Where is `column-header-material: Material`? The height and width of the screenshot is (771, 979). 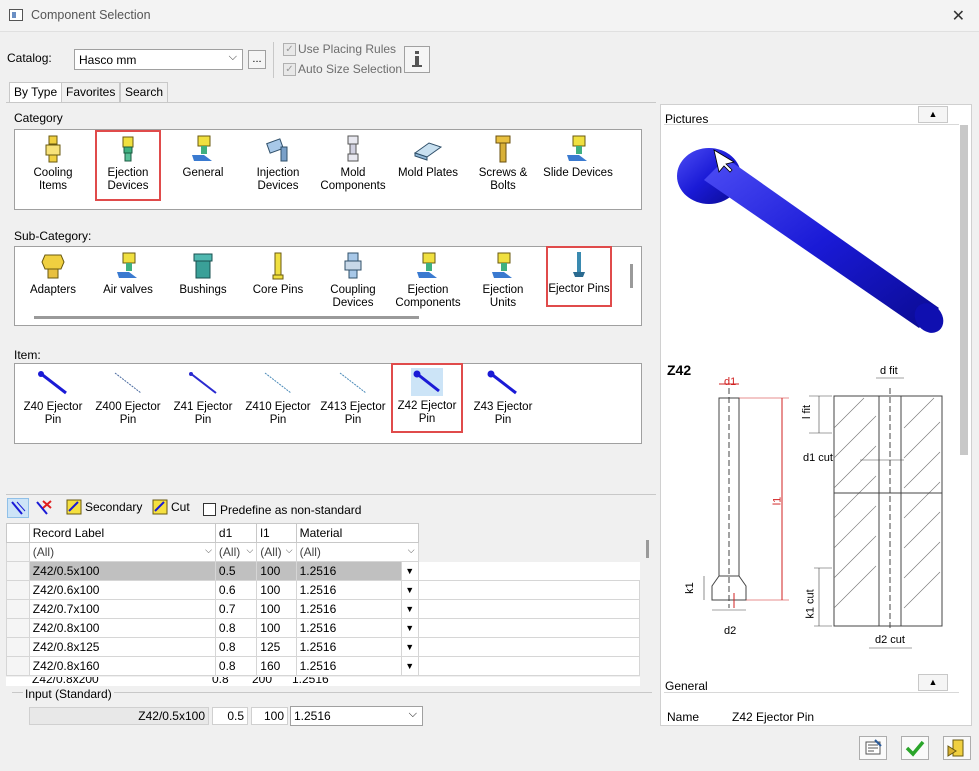 column-header-material: Material is located at coordinates (357, 533).